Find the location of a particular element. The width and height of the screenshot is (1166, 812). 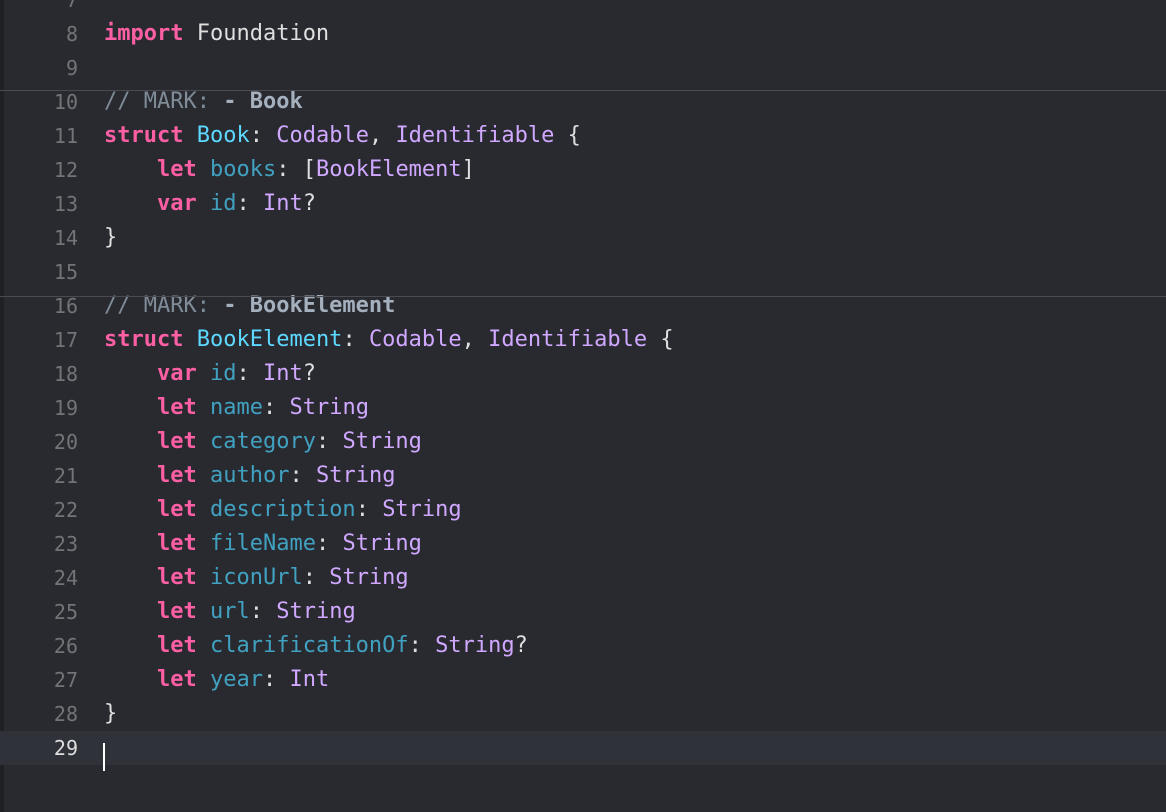

code-line: 11 struct Book: Codable, Identifiable { is located at coordinates (583, 136).